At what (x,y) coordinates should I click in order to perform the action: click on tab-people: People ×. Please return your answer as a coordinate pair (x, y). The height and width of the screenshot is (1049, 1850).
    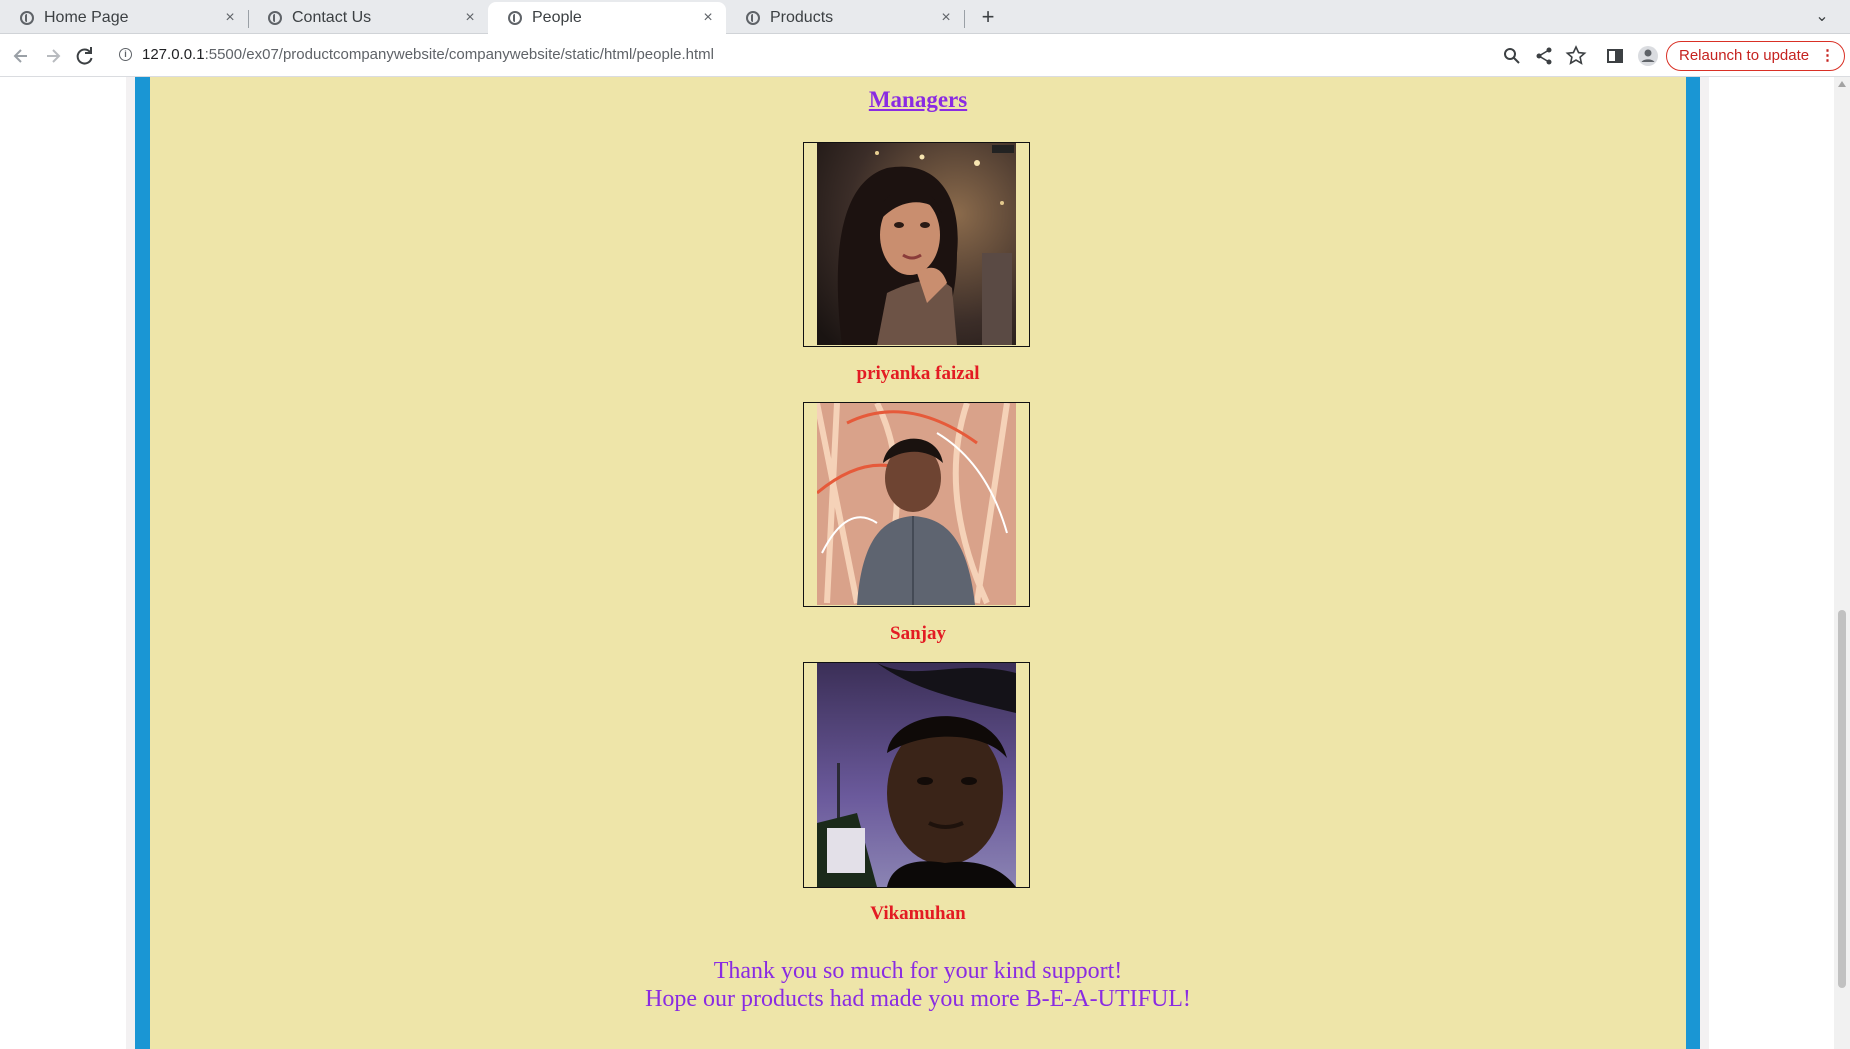
    Looking at the image, I should click on (607, 18).